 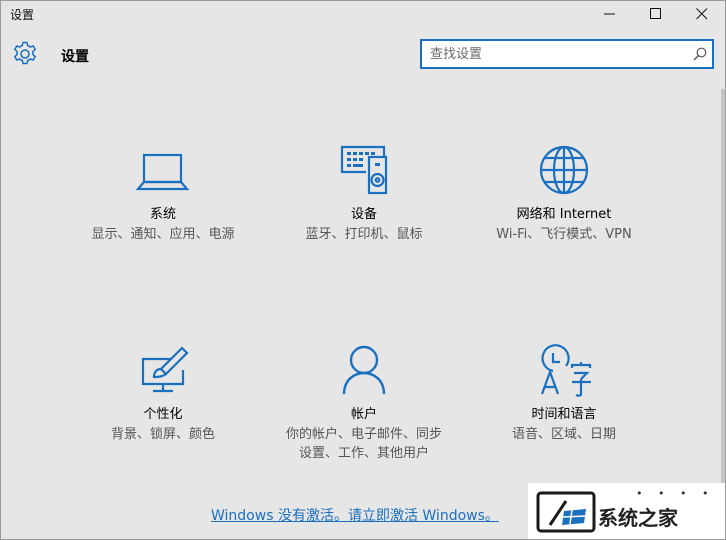 I want to click on tile-network: 网络和 Internet Wi-Fi、飞行模式、VPN, so click(x=564, y=194).